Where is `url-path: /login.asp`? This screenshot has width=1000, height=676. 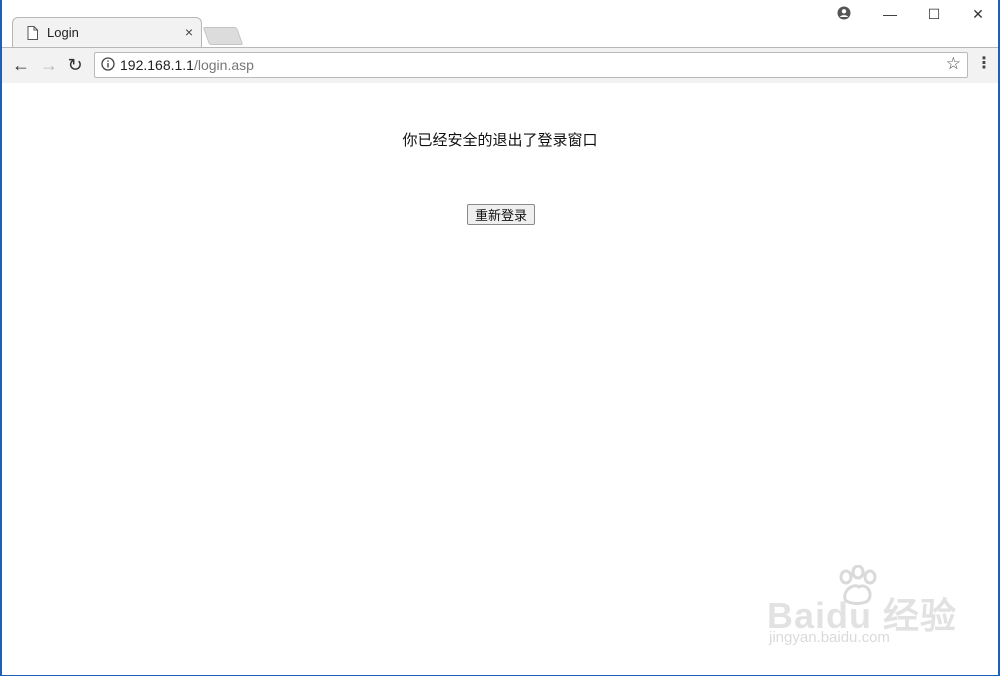
url-path: /login.asp is located at coordinates (223, 65).